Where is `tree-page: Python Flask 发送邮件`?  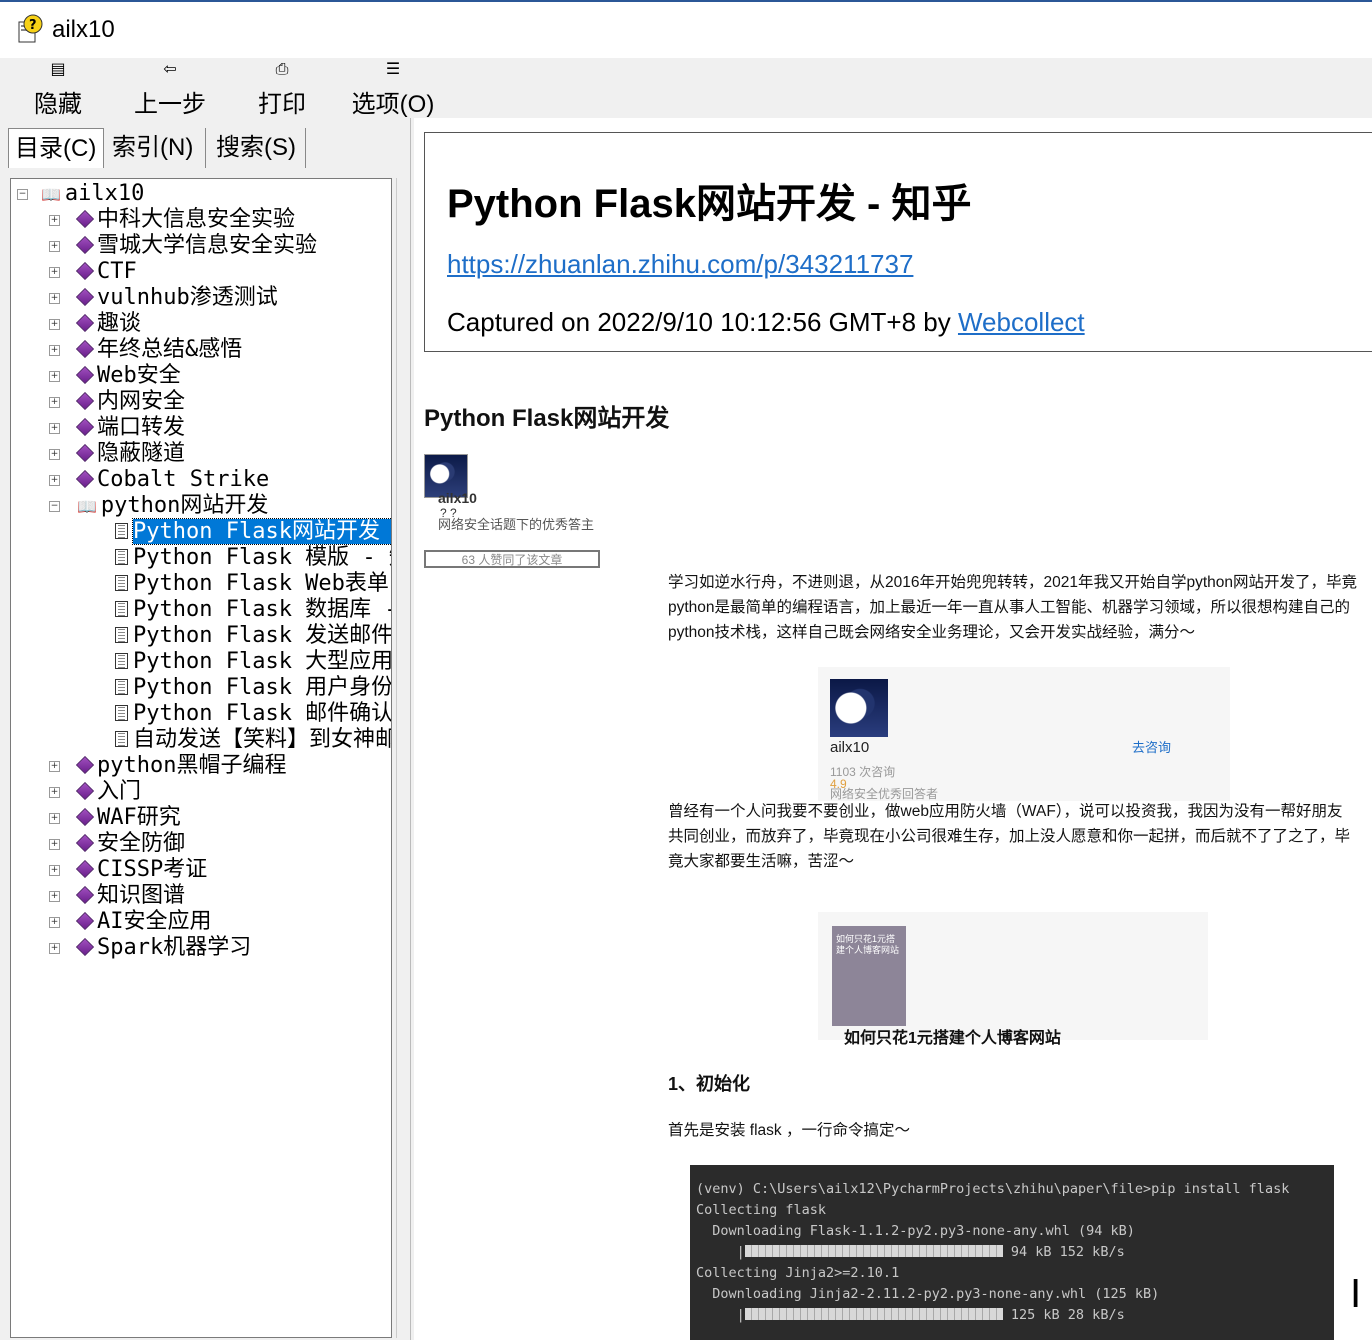 tree-page: Python Flask 发送邮件 is located at coordinates (253, 636).